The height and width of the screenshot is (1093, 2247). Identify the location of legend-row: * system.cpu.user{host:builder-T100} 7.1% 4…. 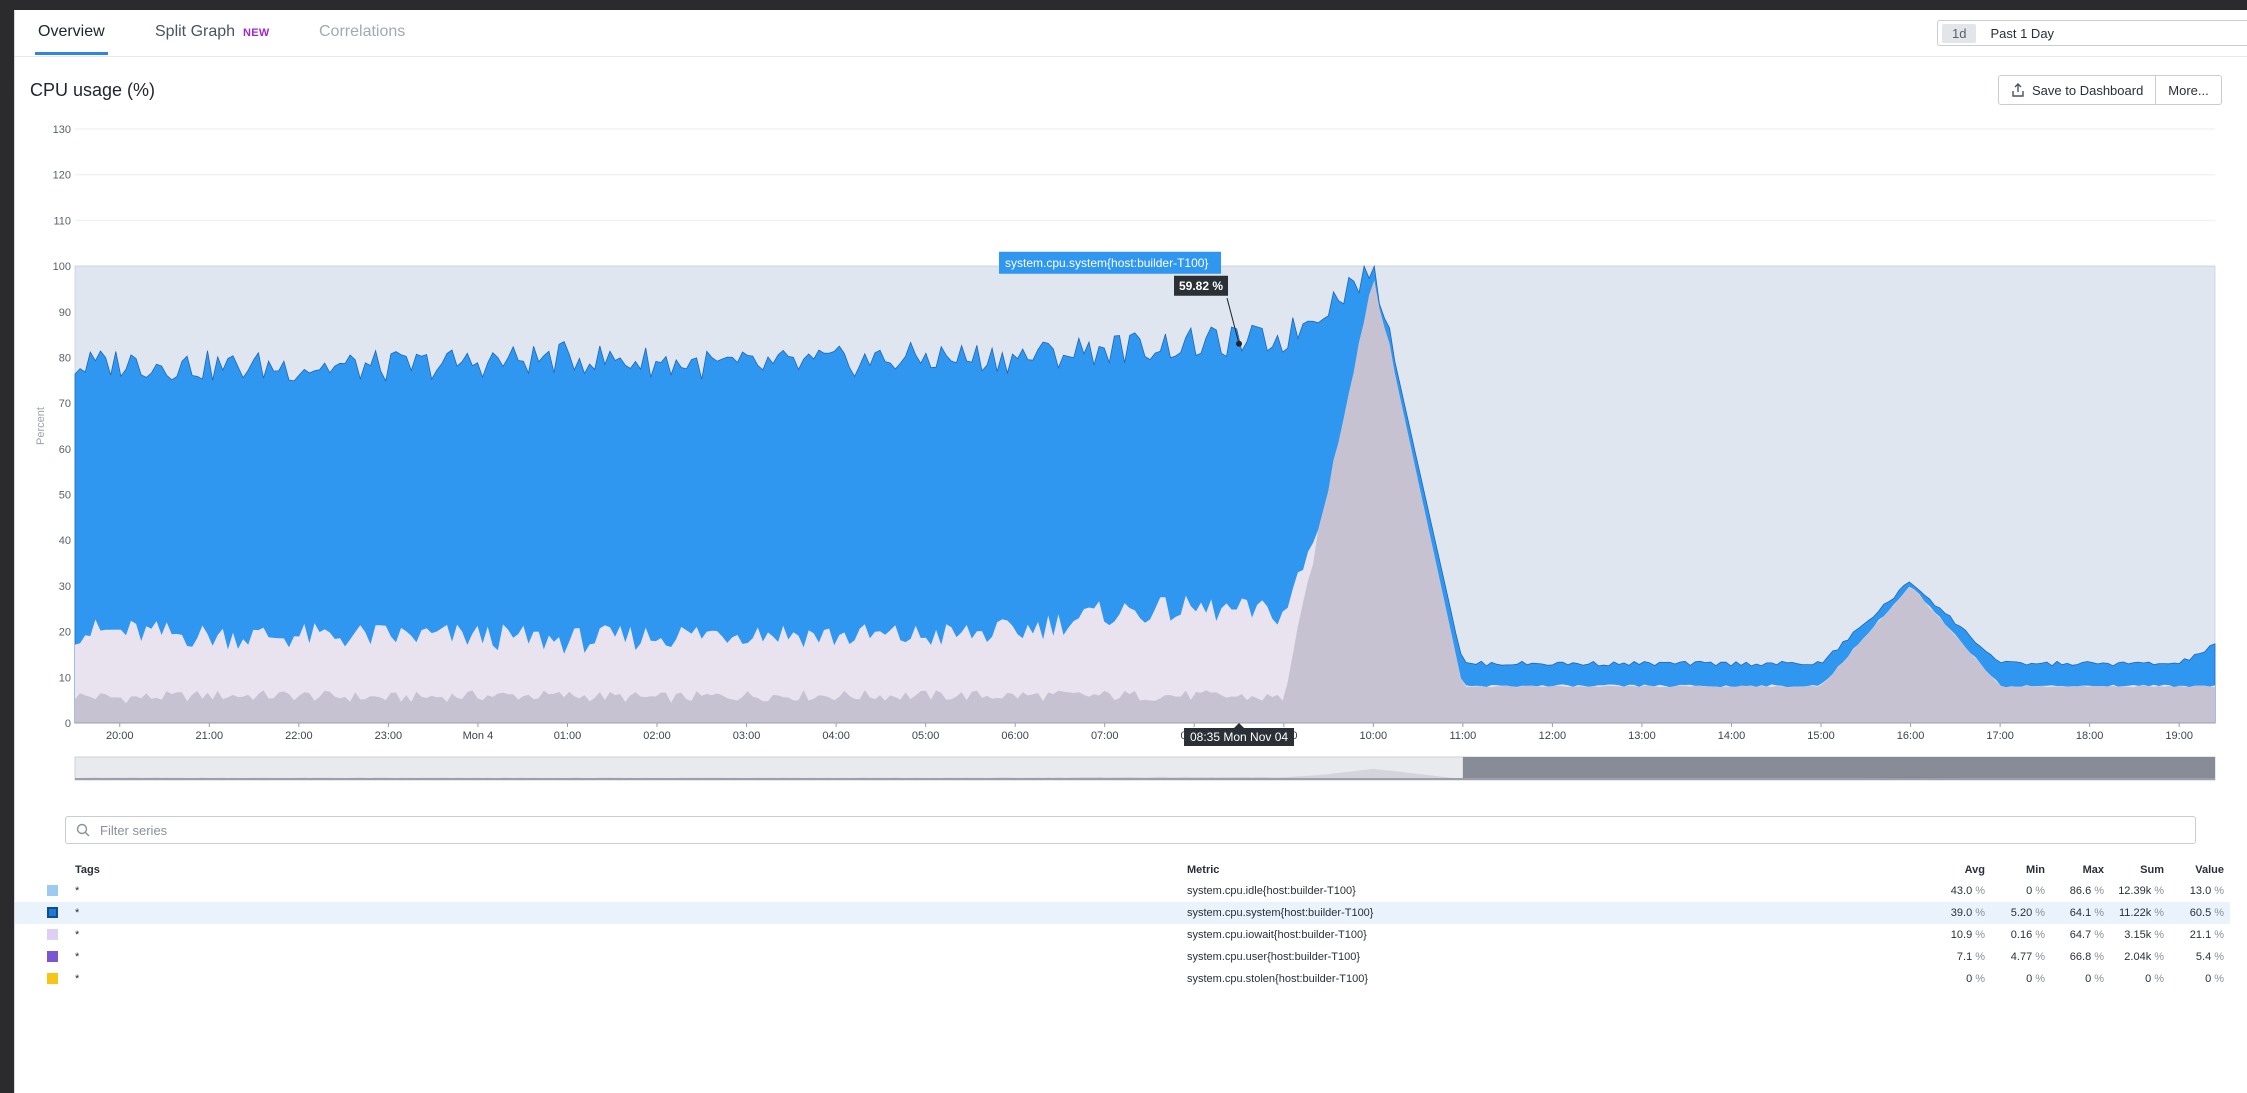
(1122, 957).